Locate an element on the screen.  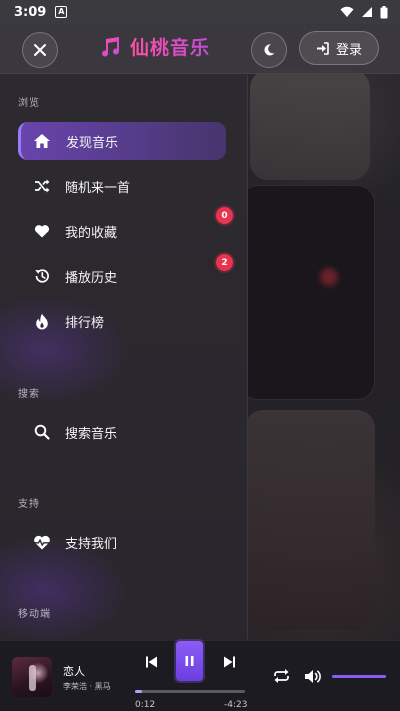
previous-button is located at coordinates (151, 662).